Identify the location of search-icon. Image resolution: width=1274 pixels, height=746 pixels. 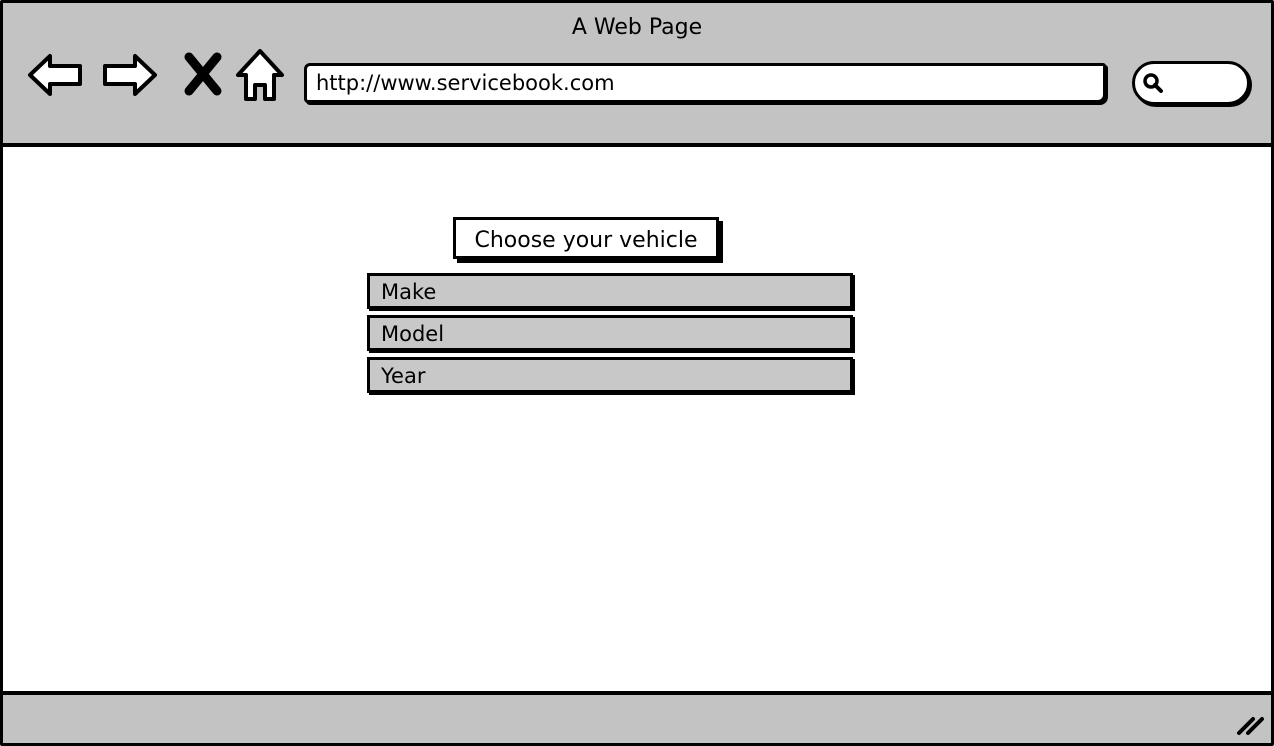
(1153, 83).